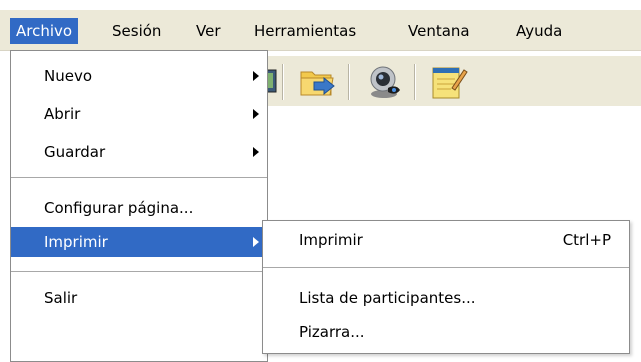 Image resolution: width=641 pixels, height=362 pixels. What do you see at coordinates (76, 242) in the screenshot?
I see `menu-item-label: Imprimir` at bounding box center [76, 242].